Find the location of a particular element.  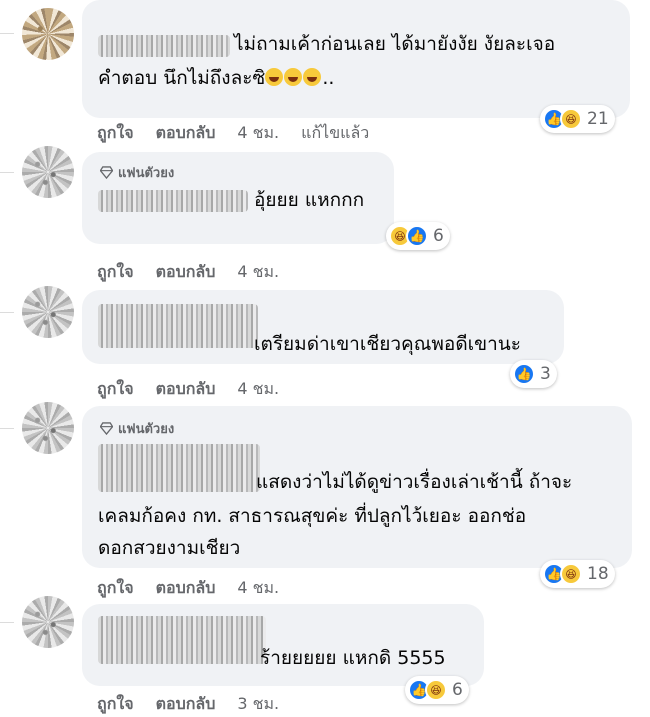

reaction-summary: 👍 😆 18 is located at coordinates (577, 574).